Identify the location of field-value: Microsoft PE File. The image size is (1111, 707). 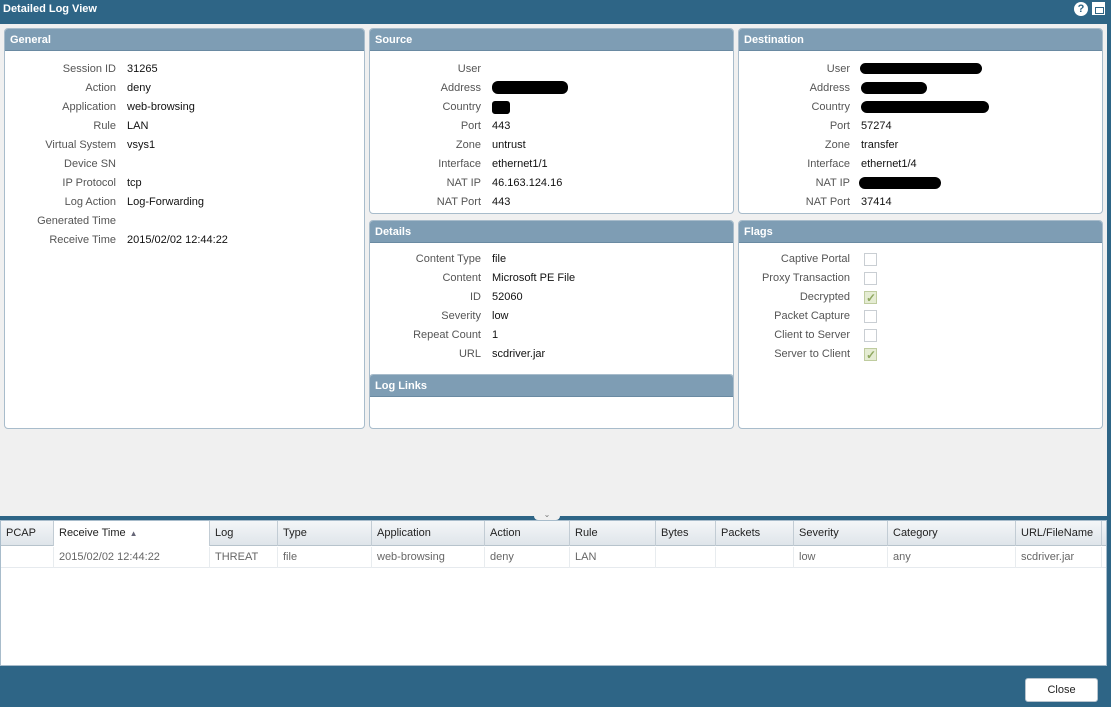
(534, 278).